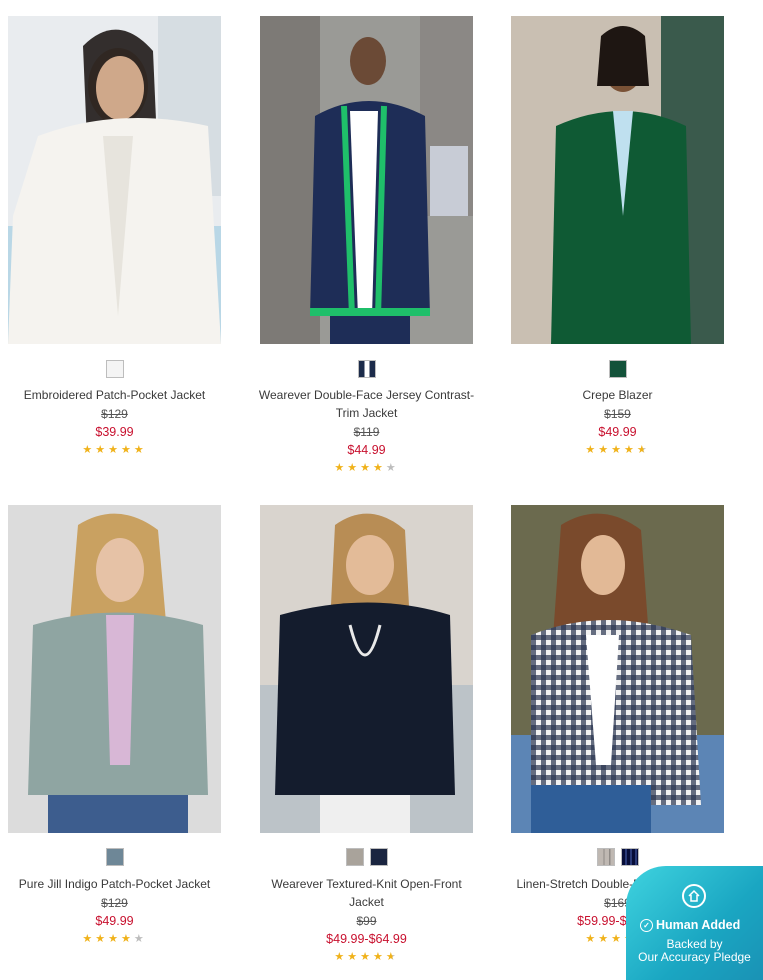 The height and width of the screenshot is (980, 763). Describe the element at coordinates (694, 950) in the screenshot. I see `badge-subtitle: Backed by Our Accuracy Pledge` at that location.